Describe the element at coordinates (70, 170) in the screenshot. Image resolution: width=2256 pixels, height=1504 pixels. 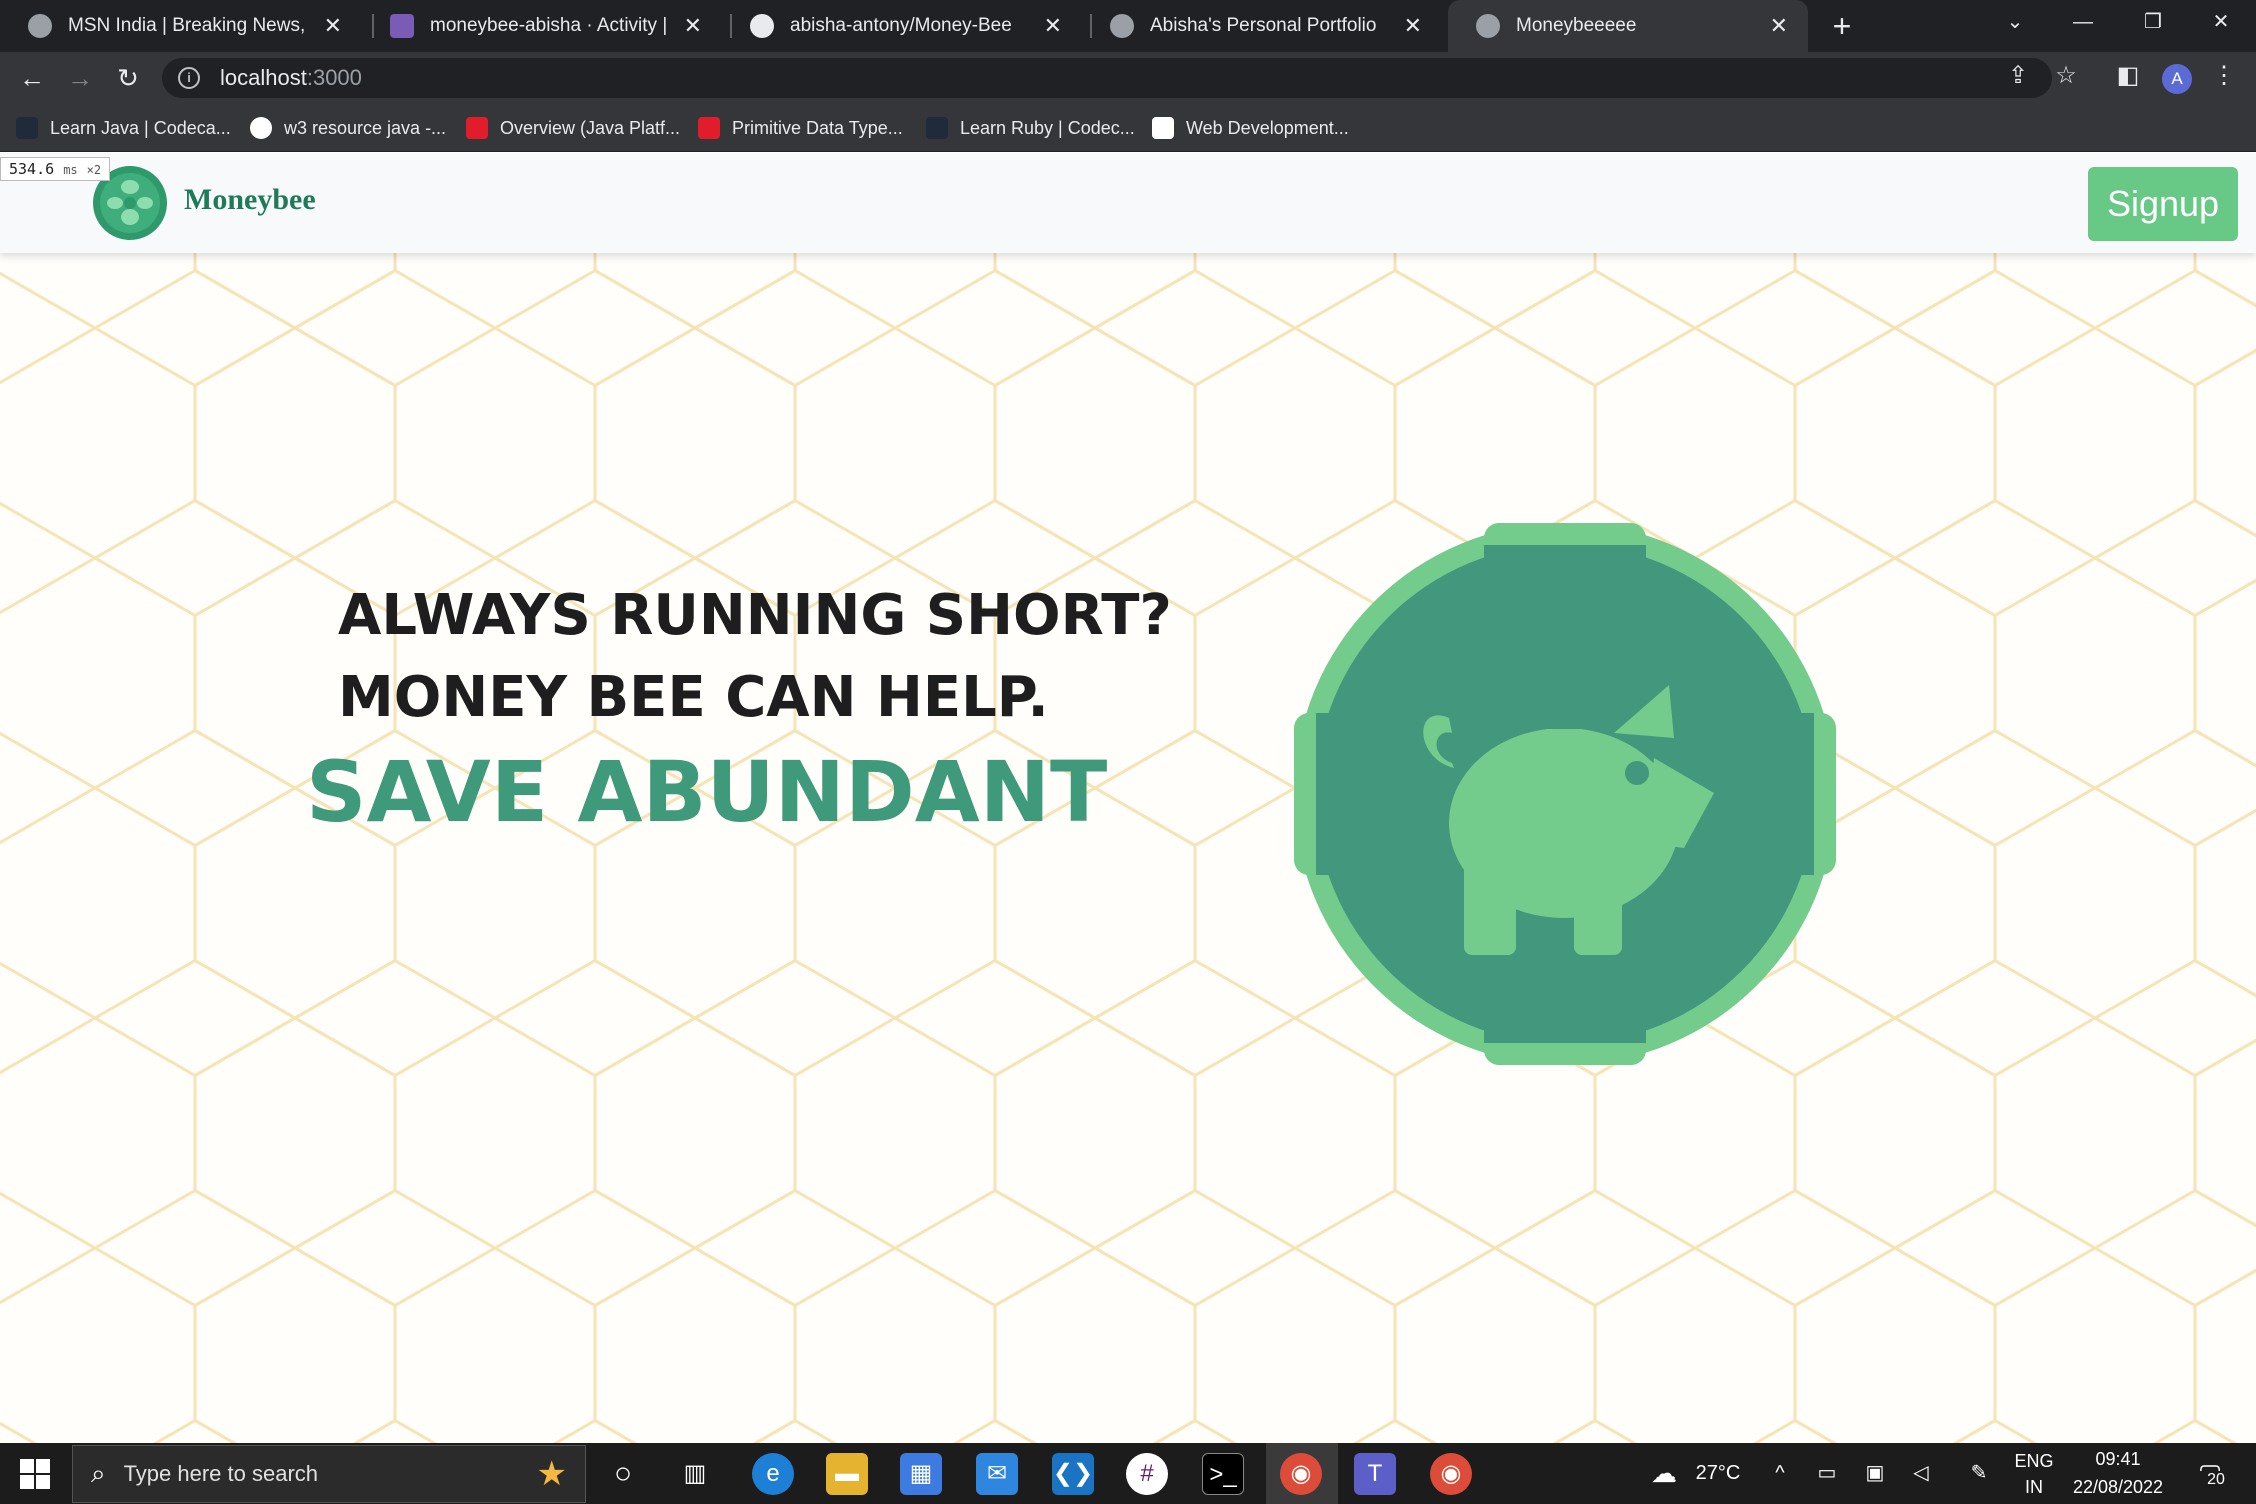
I see `render-time-unit: ms` at that location.